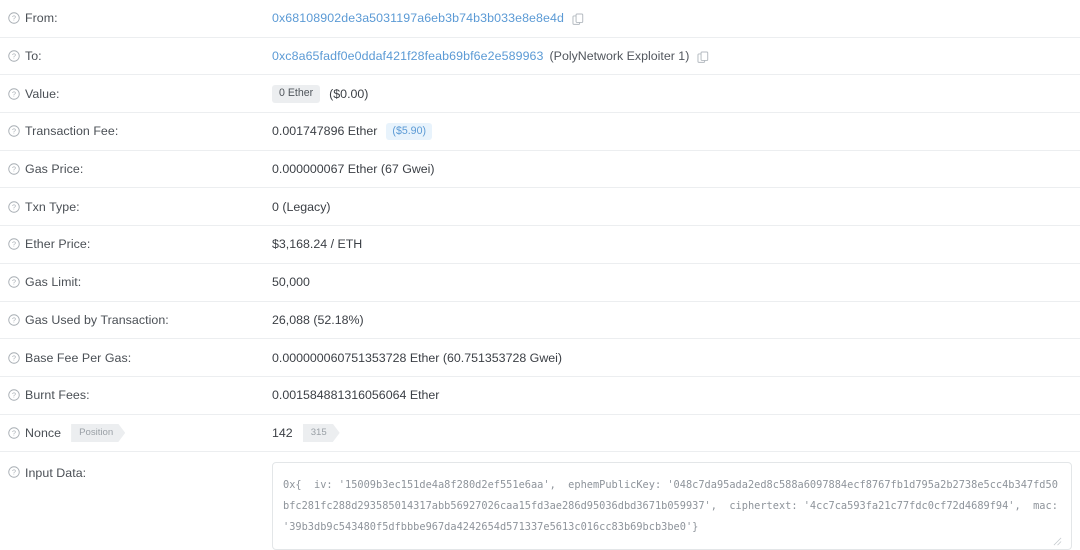 The width and height of the screenshot is (1080, 550). Describe the element at coordinates (33, 56) in the screenshot. I see `detail-label-to: To:` at that location.